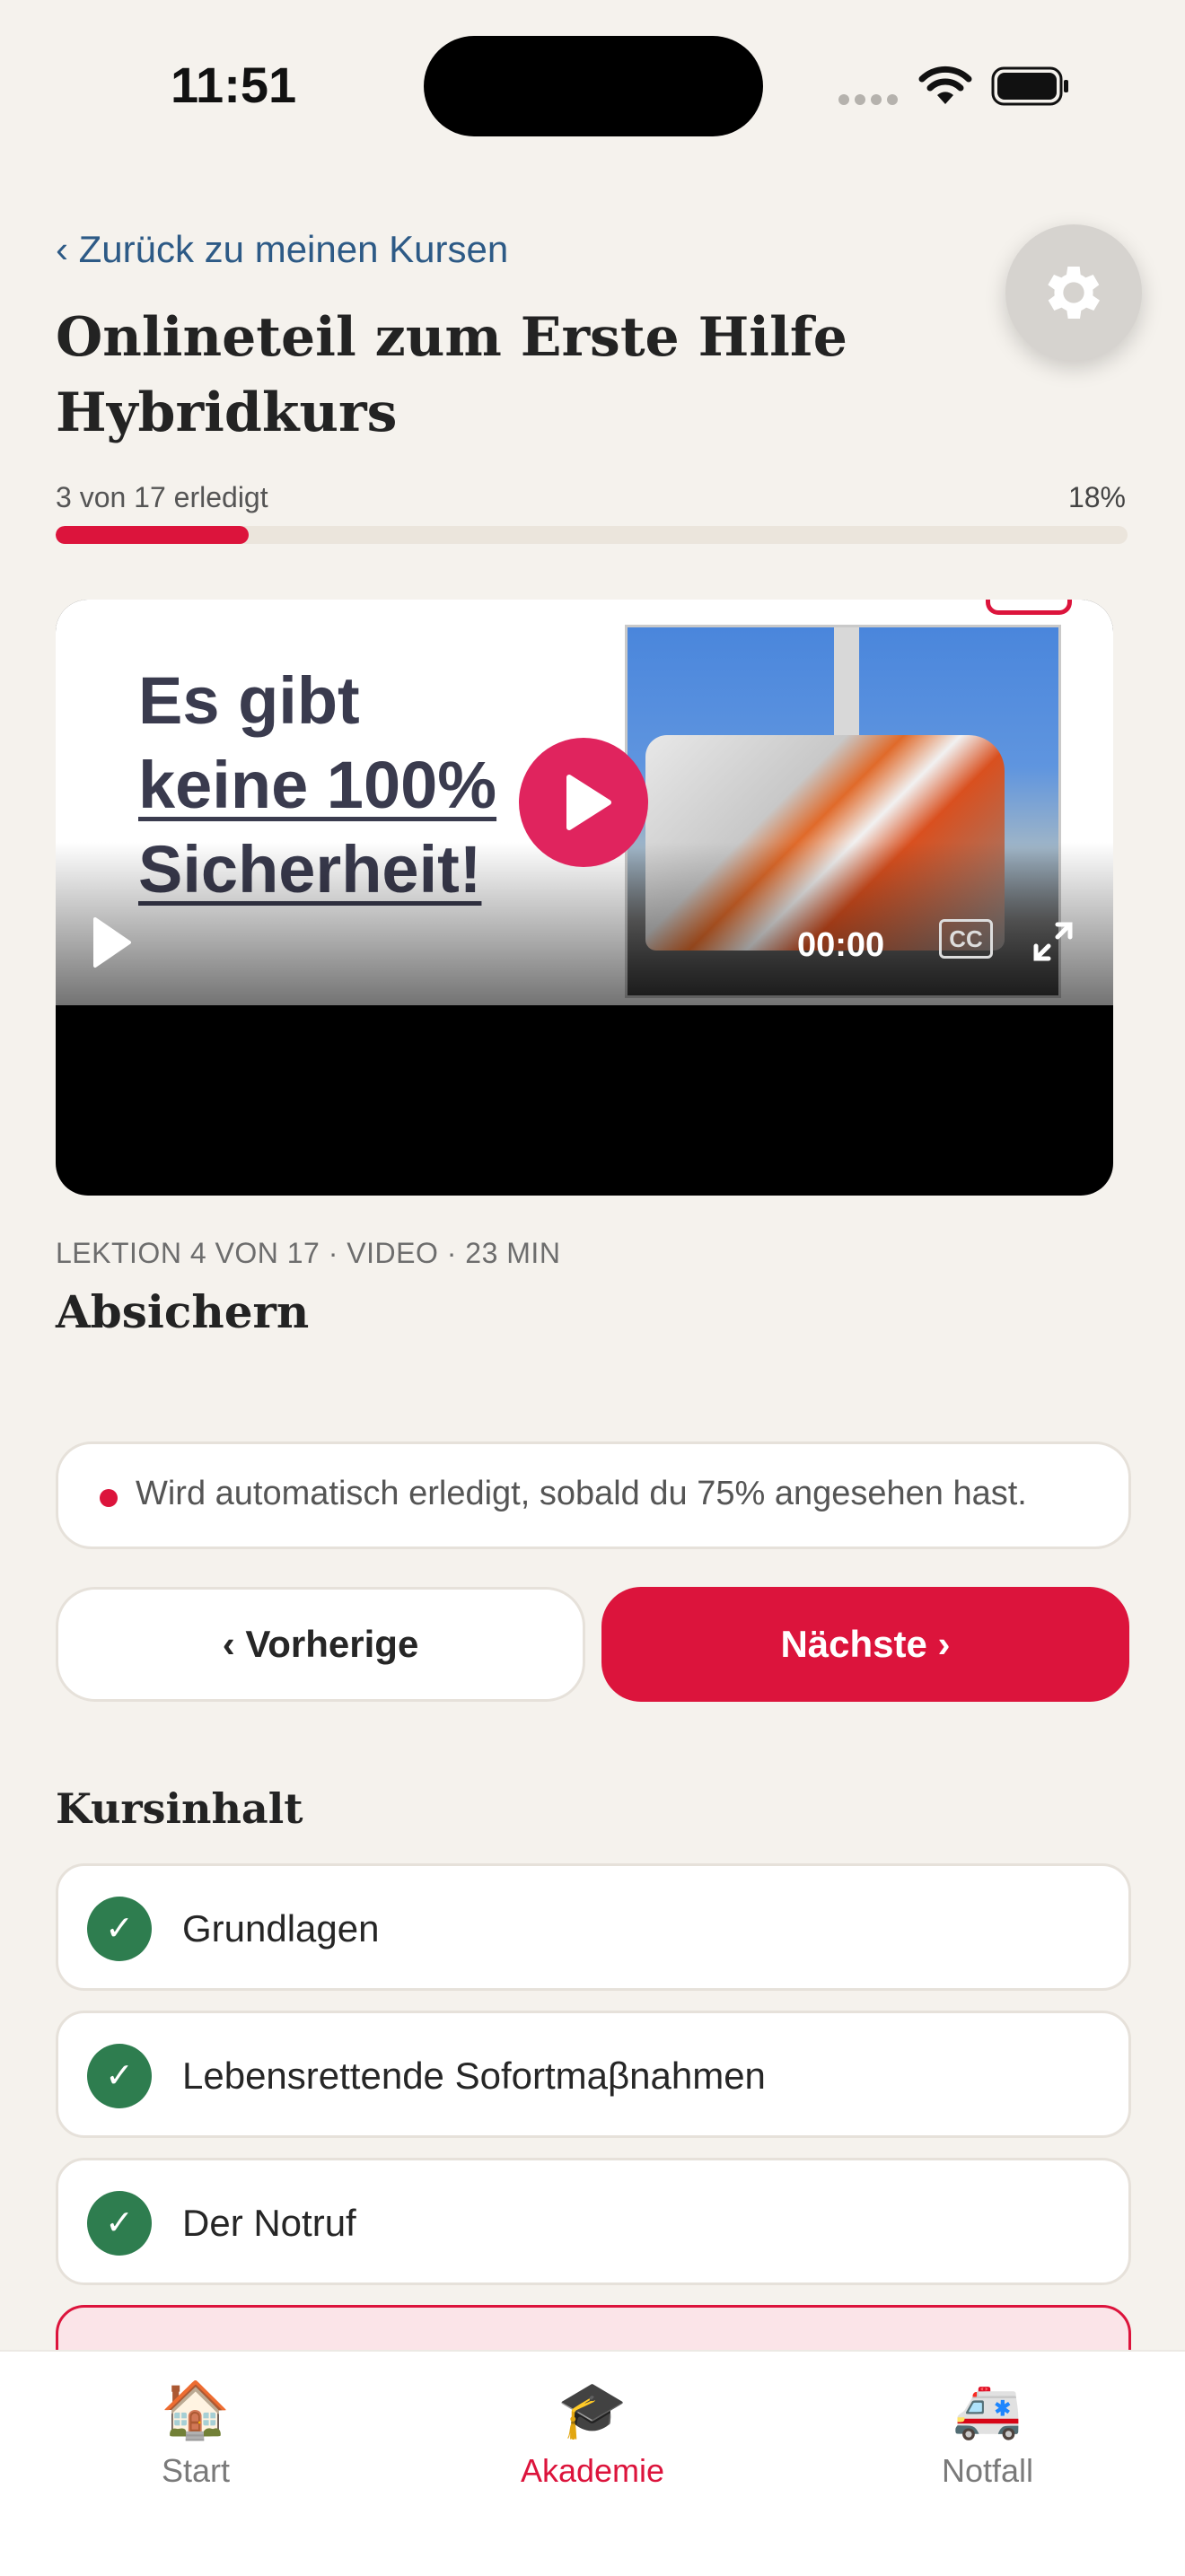  I want to click on tab-start: 🏠 Start, so click(195, 2432).